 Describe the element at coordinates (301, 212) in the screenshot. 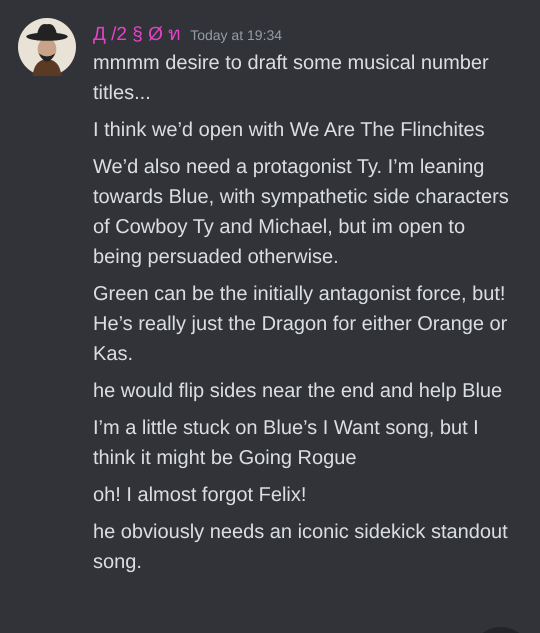

I see `message-text: We’d also need a protagonist Ty. I’m leaning towards Blue, with sympathetic side characters of Cowboy Ty and Michael, but im open to being persuaded otherwise.` at that location.